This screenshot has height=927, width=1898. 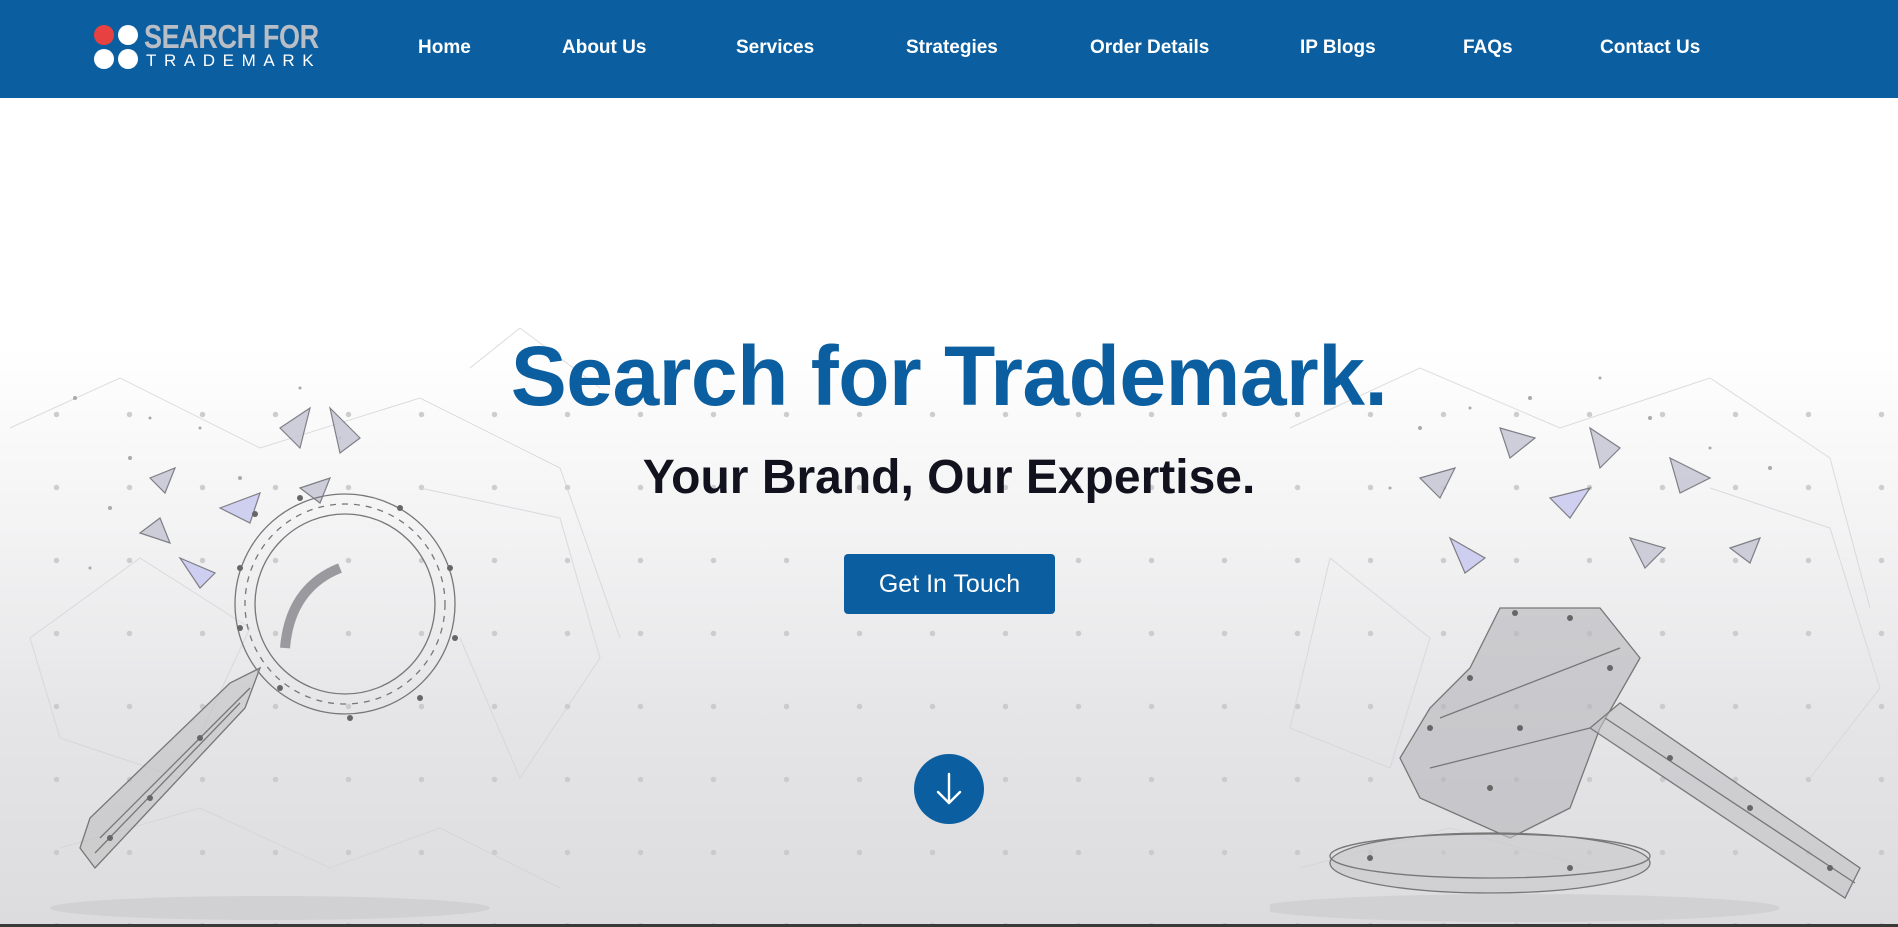 What do you see at coordinates (1488, 48) in the screenshot?
I see `nav-item-faqs: FAQs` at bounding box center [1488, 48].